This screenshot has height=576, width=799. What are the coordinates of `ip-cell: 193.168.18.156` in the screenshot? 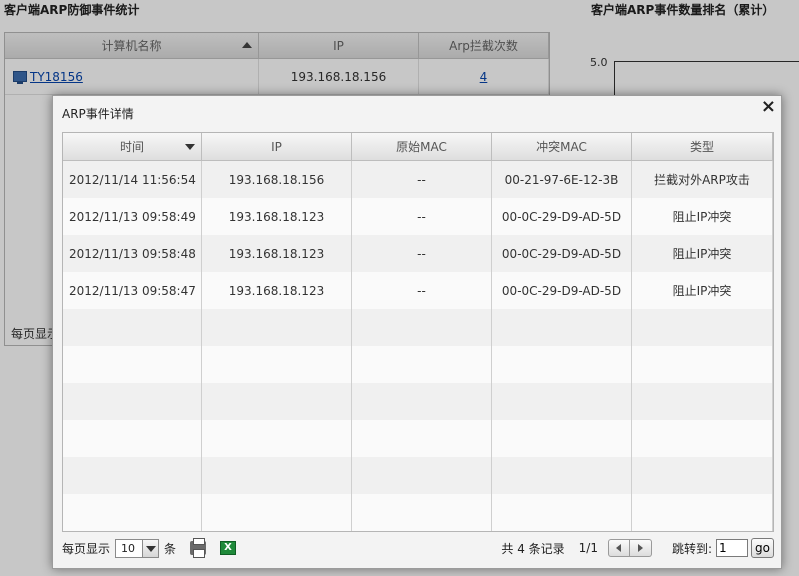 It's located at (277, 179).